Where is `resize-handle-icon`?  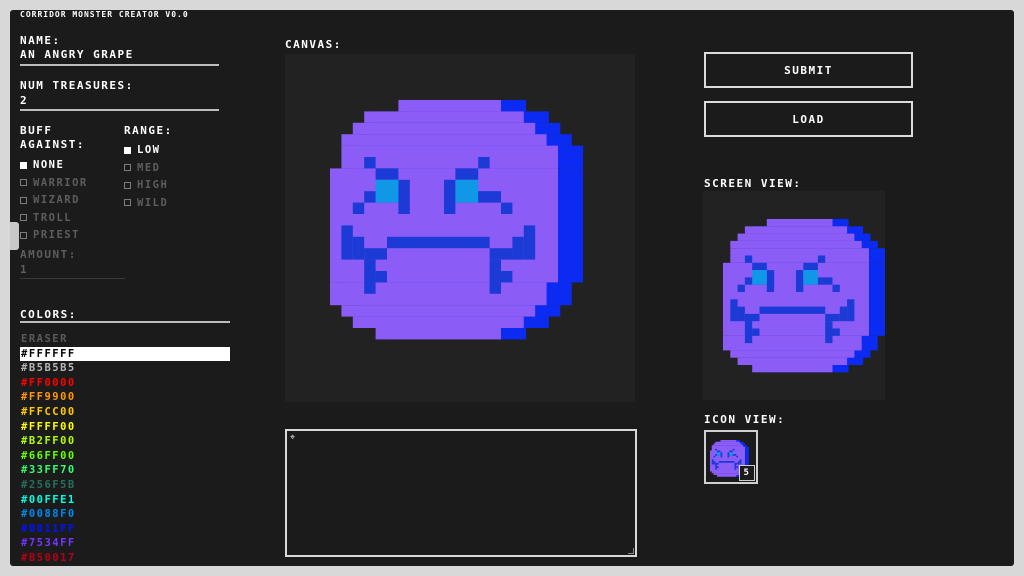
resize-handle-icon is located at coordinates (631, 551).